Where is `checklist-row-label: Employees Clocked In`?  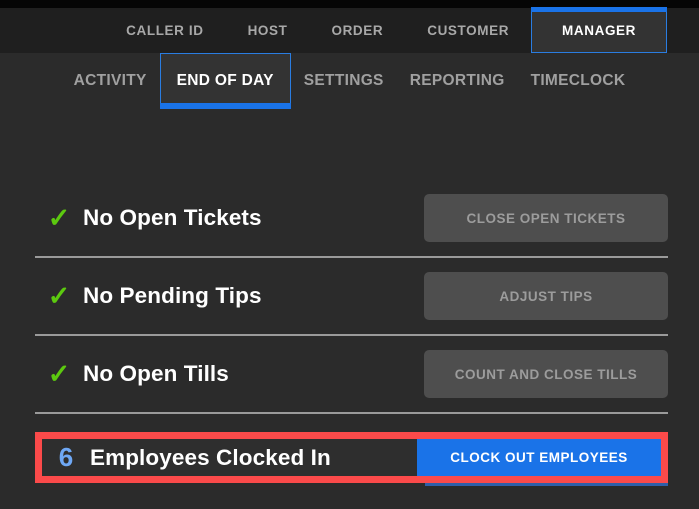 checklist-row-label: Employees Clocked In is located at coordinates (210, 457).